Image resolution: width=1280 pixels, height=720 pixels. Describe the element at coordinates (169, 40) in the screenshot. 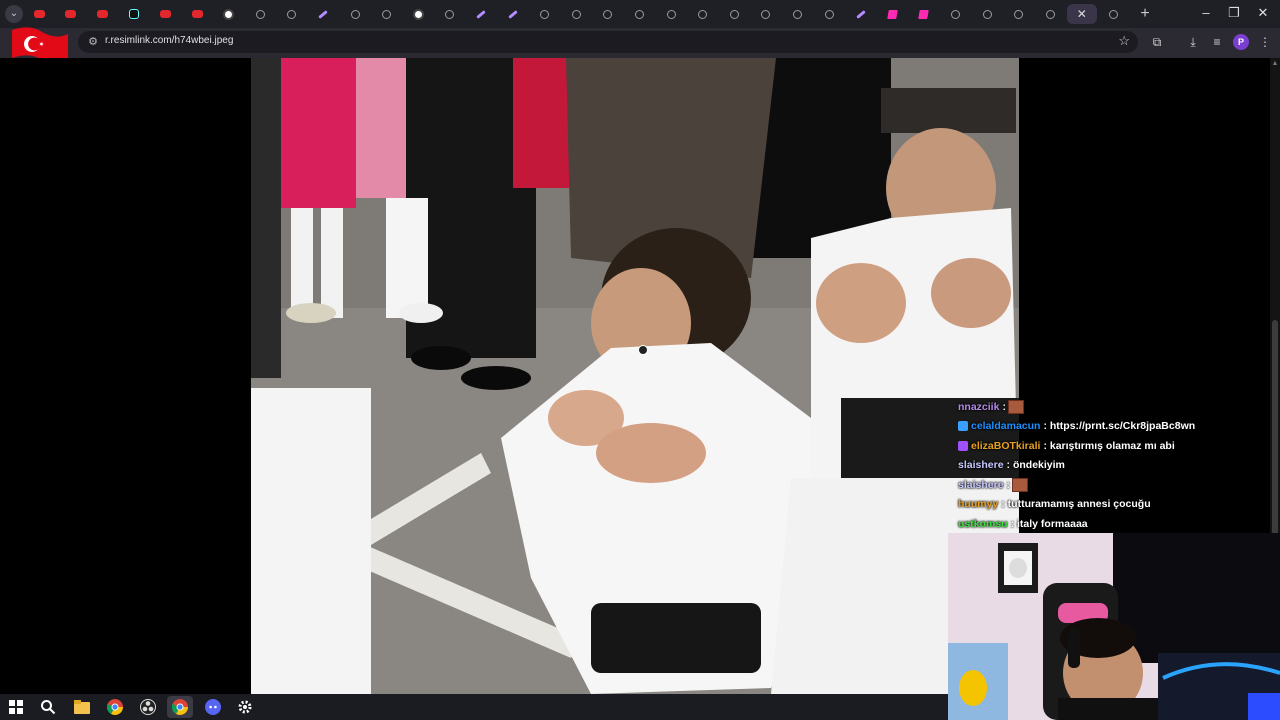

I see `url-text: r.resimlink.com/h74wbei.jpeg` at that location.